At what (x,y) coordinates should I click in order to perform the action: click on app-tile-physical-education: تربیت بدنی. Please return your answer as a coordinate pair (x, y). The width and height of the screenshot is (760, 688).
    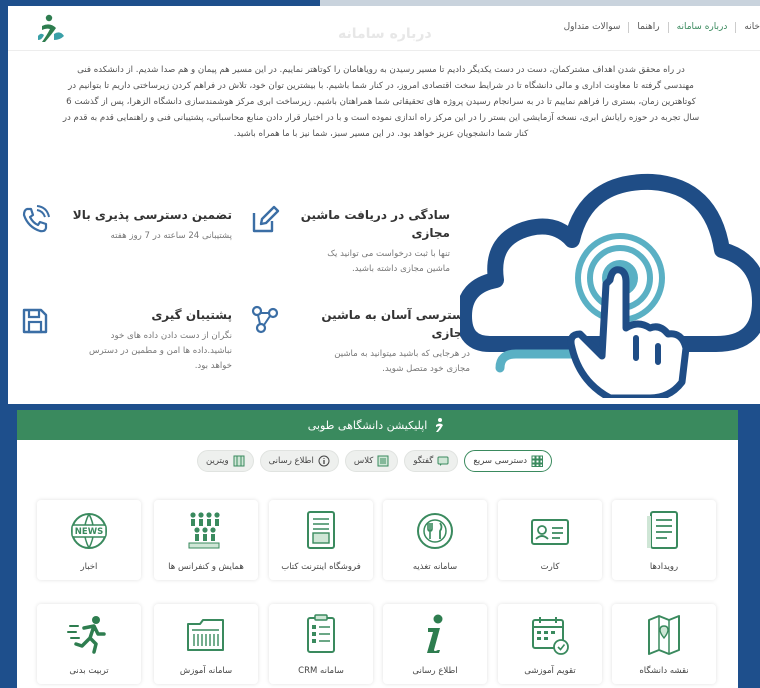
    Looking at the image, I should click on (89, 644).